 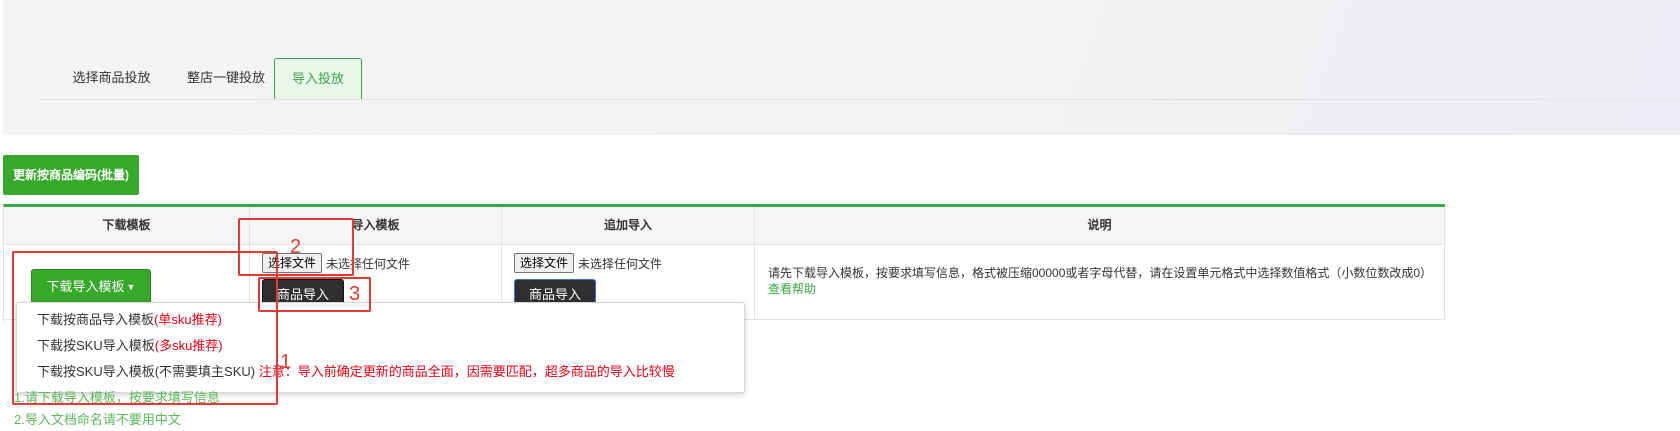 What do you see at coordinates (226, 78) in the screenshot?
I see `tab-whole-store: 整店一键投放` at bounding box center [226, 78].